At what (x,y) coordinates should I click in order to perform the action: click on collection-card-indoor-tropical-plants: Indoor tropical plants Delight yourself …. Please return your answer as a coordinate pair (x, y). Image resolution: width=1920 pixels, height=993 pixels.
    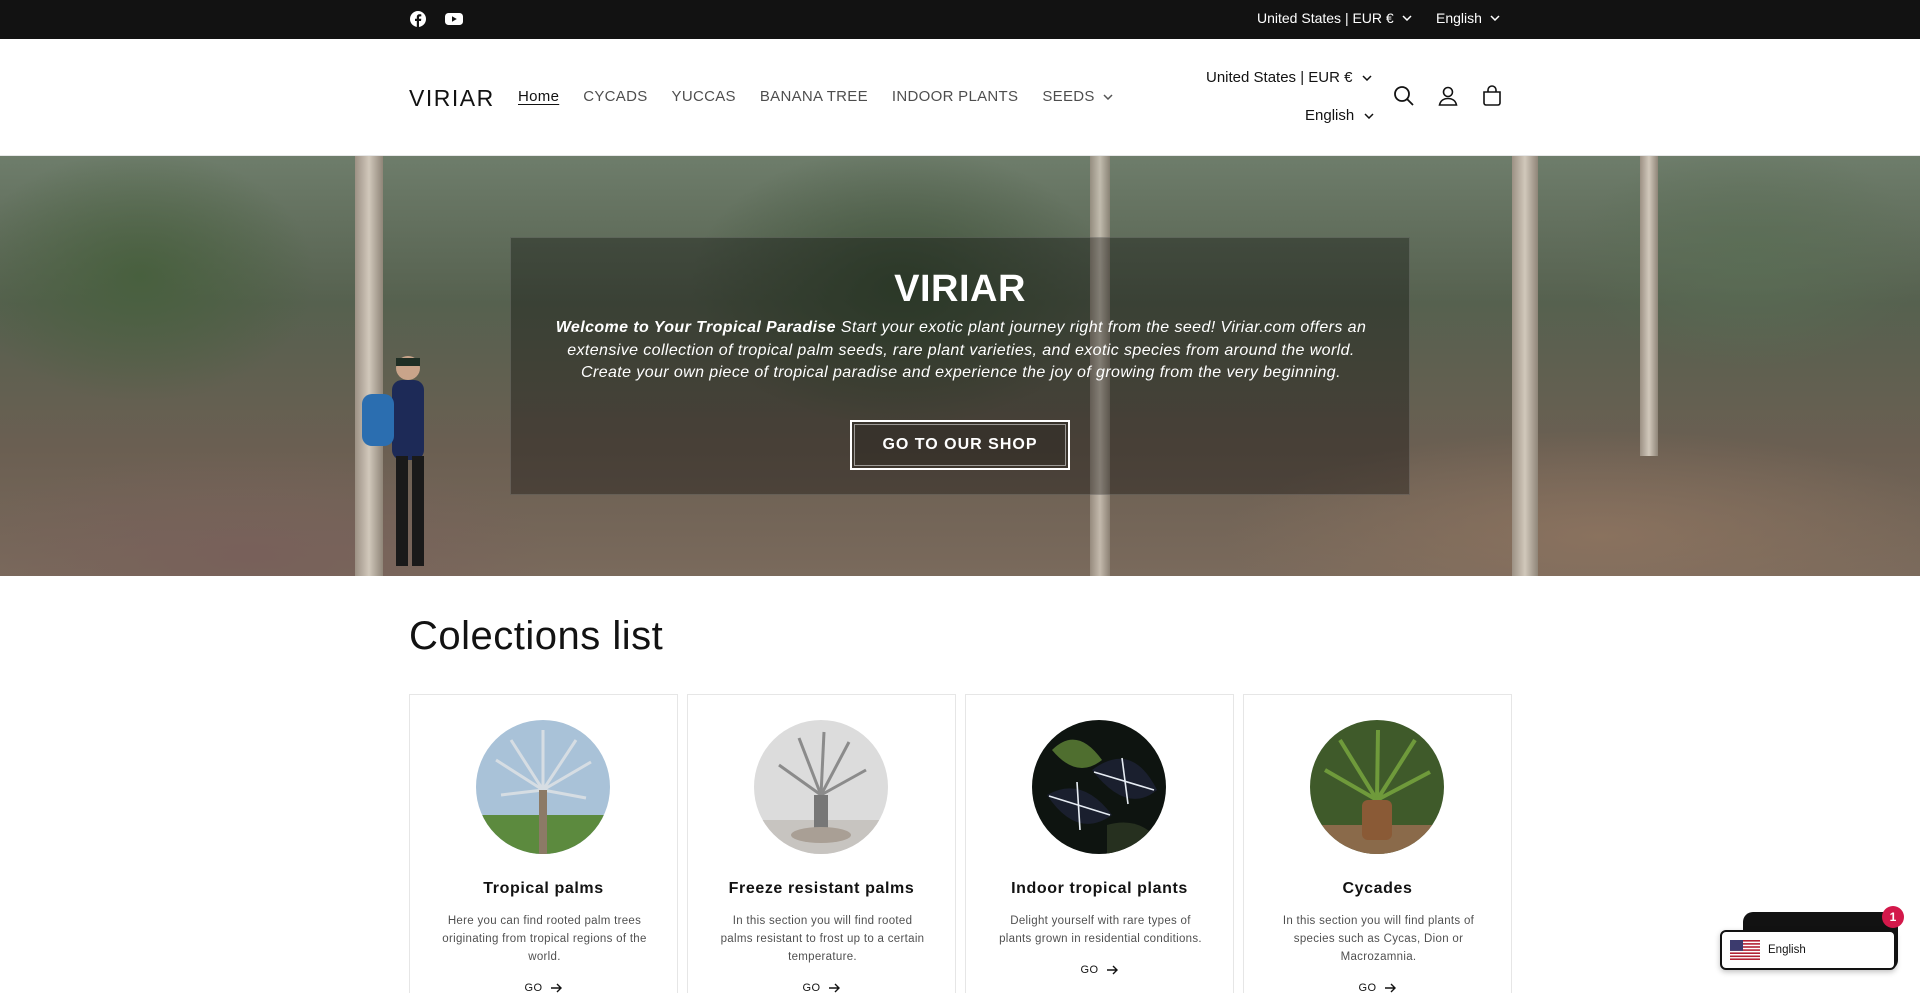
    Looking at the image, I should click on (1099, 843).